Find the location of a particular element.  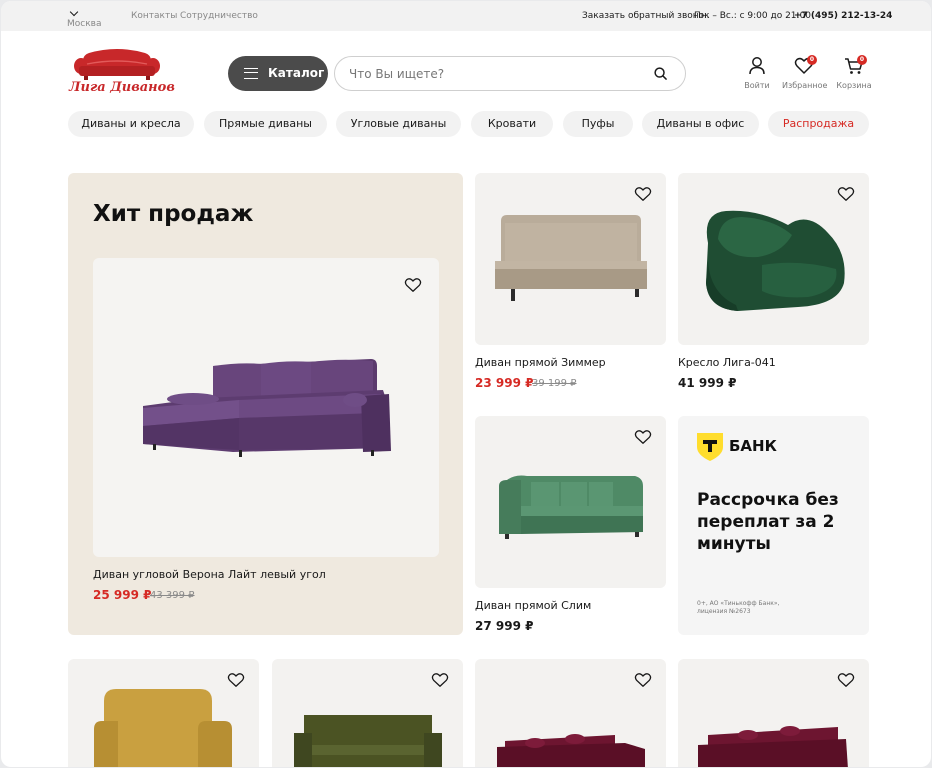

category-sofas-armchairs: Диваны и кресла is located at coordinates (131, 124).